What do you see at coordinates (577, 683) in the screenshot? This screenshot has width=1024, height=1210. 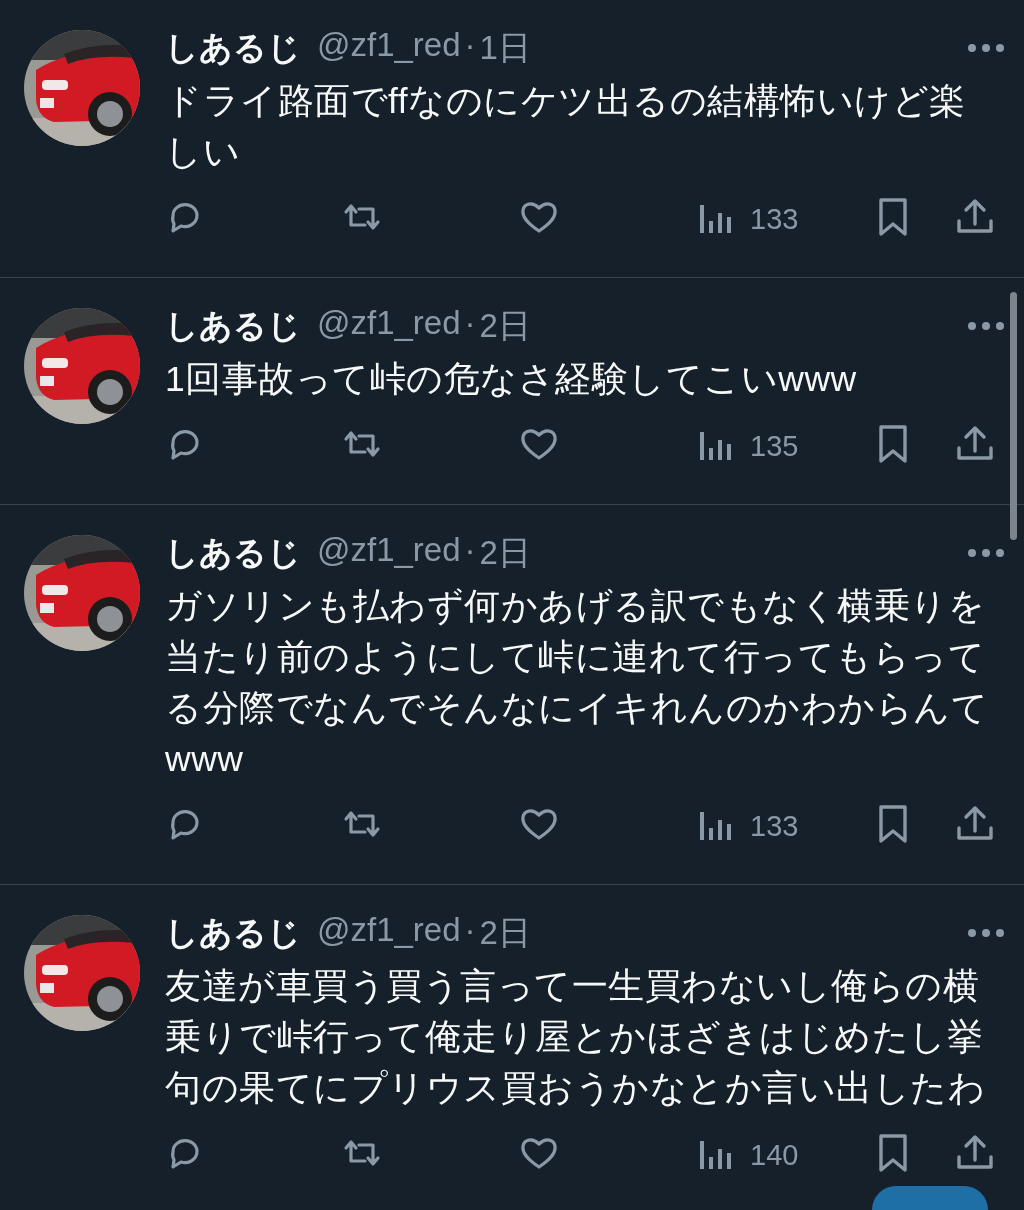 I see `post-text: ガソリンも払わず何かあげる訳でもなく横乗りを当たり前のようにして峠に連れて行ってもらってる分際でなんでそんなにイキれんのかわからんてwww` at bounding box center [577, 683].